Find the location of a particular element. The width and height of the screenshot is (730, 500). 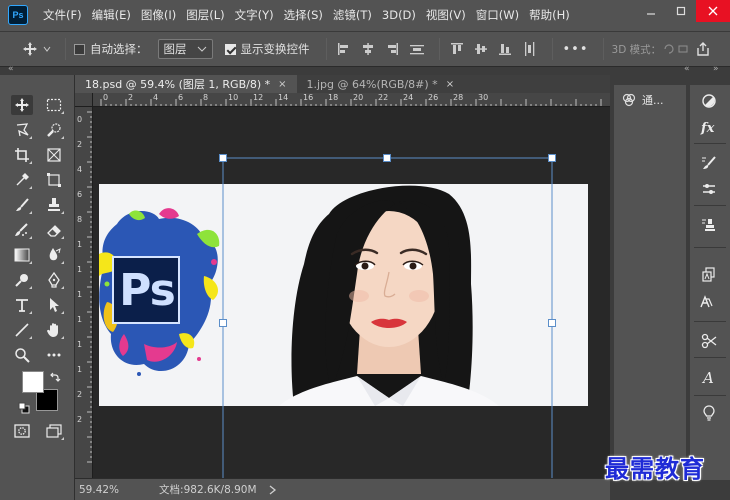

swap-colors-icon is located at coordinates (55, 377).